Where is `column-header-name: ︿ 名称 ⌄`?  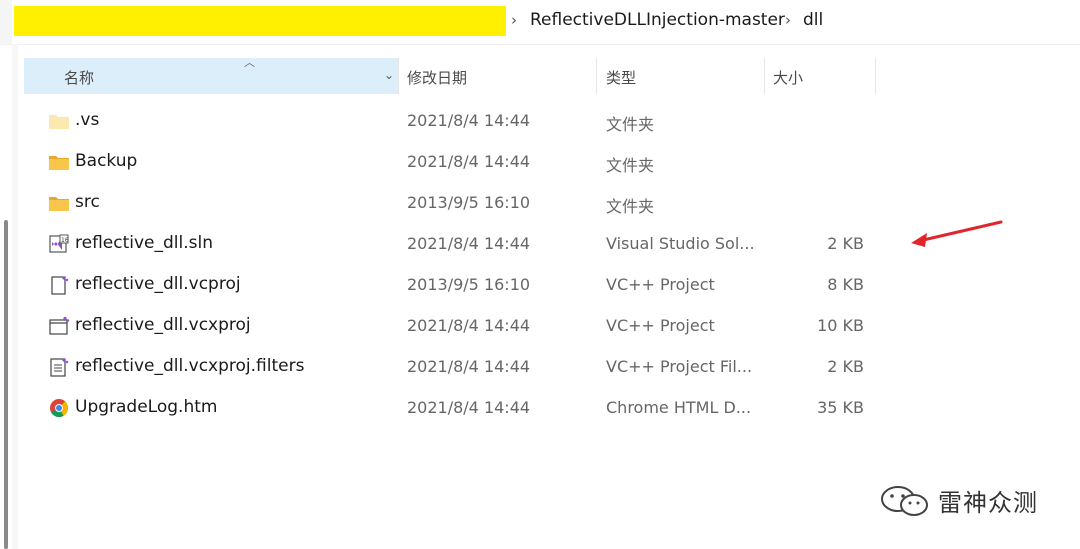
column-header-name: ︿ 名称 ⌄ is located at coordinates (211, 75).